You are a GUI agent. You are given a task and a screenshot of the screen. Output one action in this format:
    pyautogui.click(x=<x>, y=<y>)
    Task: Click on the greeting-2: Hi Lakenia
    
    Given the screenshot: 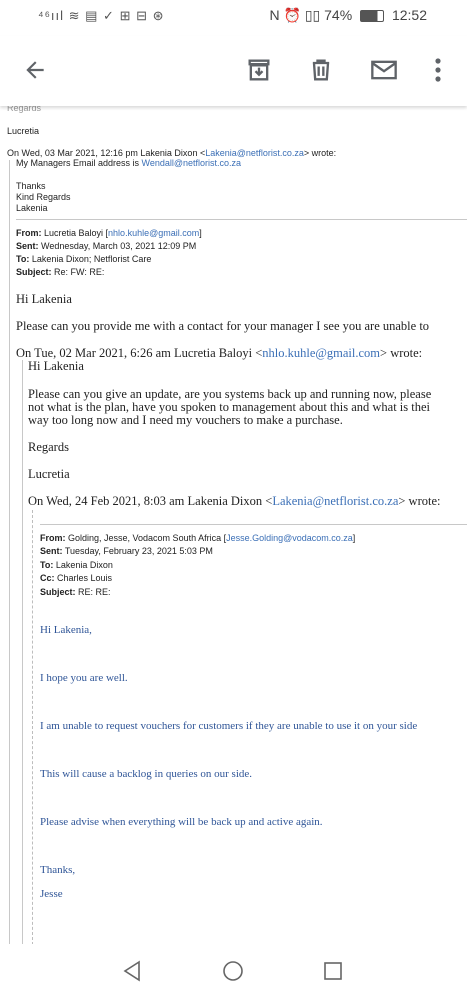 What is the action you would take?
    pyautogui.click(x=56, y=366)
    